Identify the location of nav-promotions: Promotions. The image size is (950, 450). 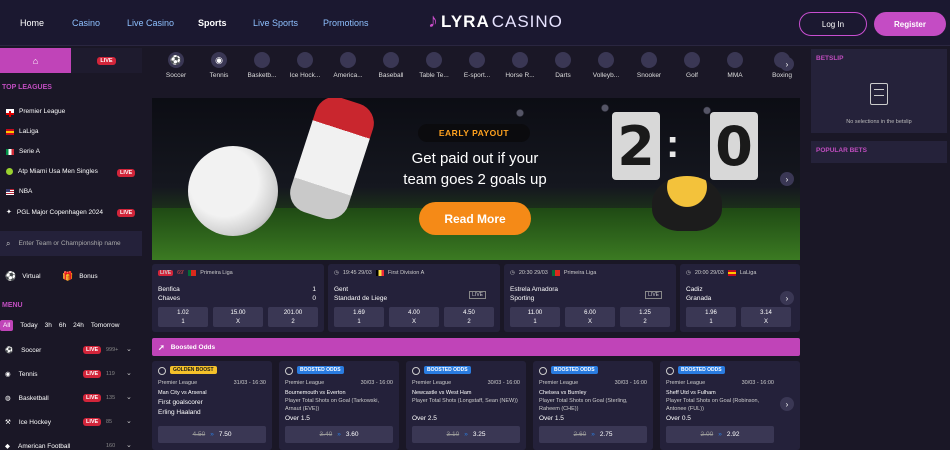
(346, 23).